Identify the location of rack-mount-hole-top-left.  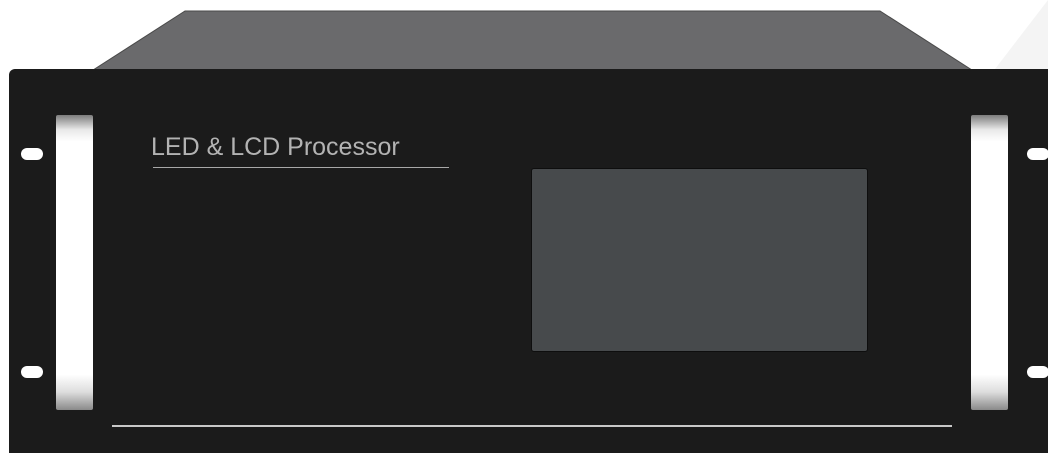
(32, 154).